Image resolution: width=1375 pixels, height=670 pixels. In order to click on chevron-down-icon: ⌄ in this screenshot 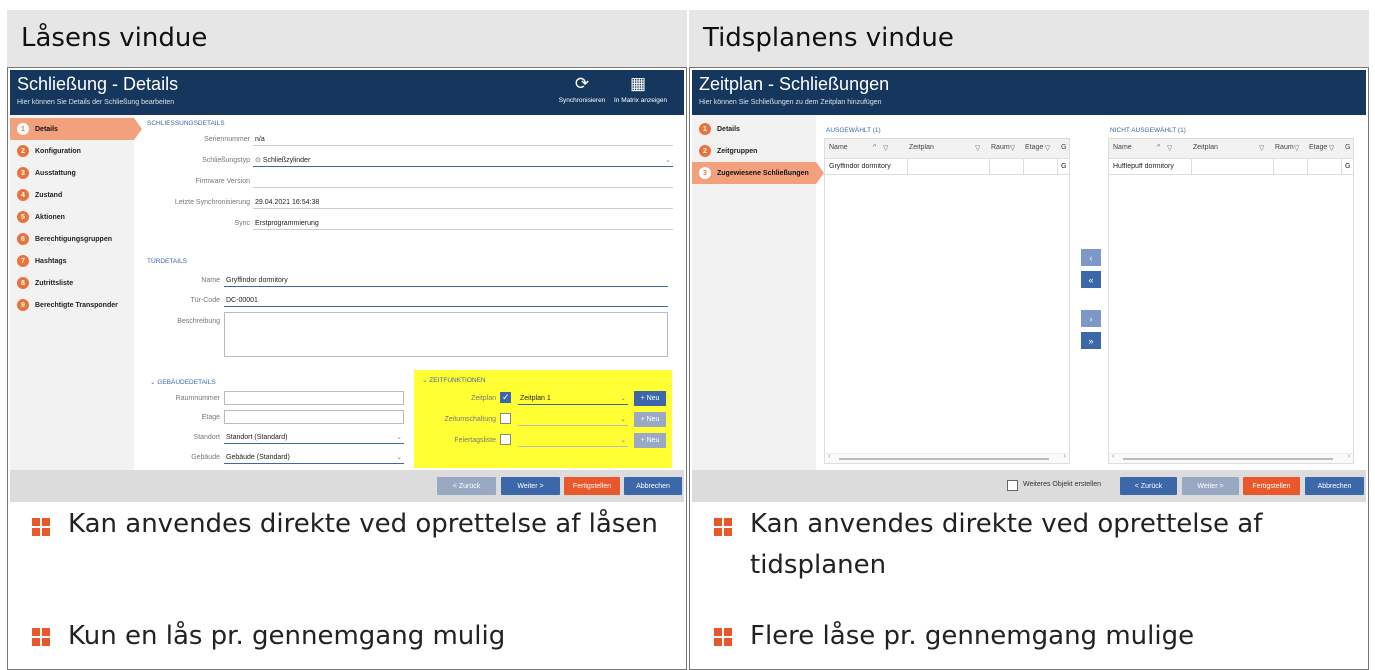, I will do `click(399, 457)`.